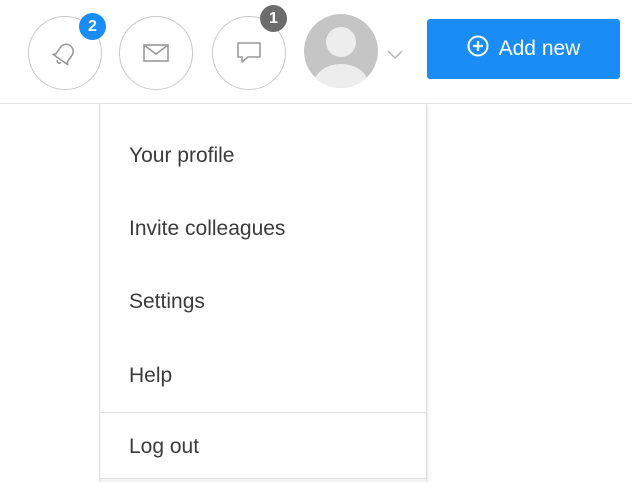 The width and height of the screenshot is (632, 482). I want to click on menu-item-your-profile: Your profile, so click(263, 156).